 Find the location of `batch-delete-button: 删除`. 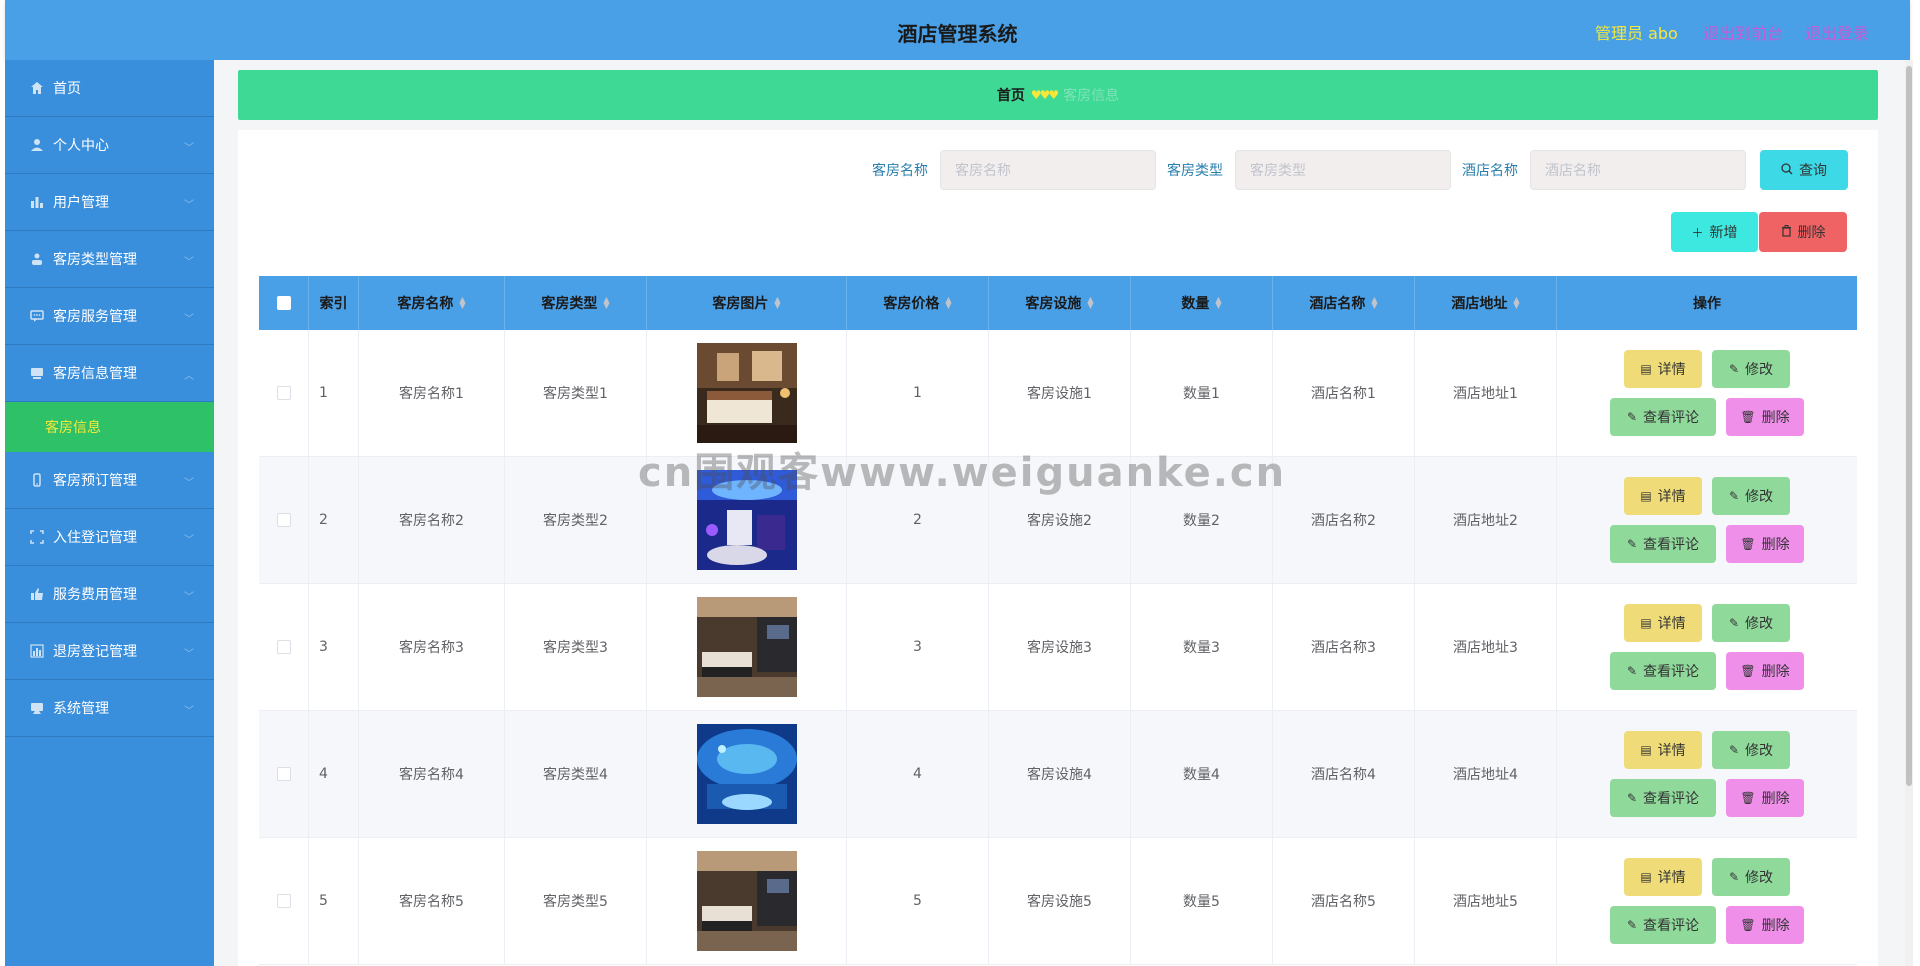

batch-delete-button: 删除 is located at coordinates (1803, 232).